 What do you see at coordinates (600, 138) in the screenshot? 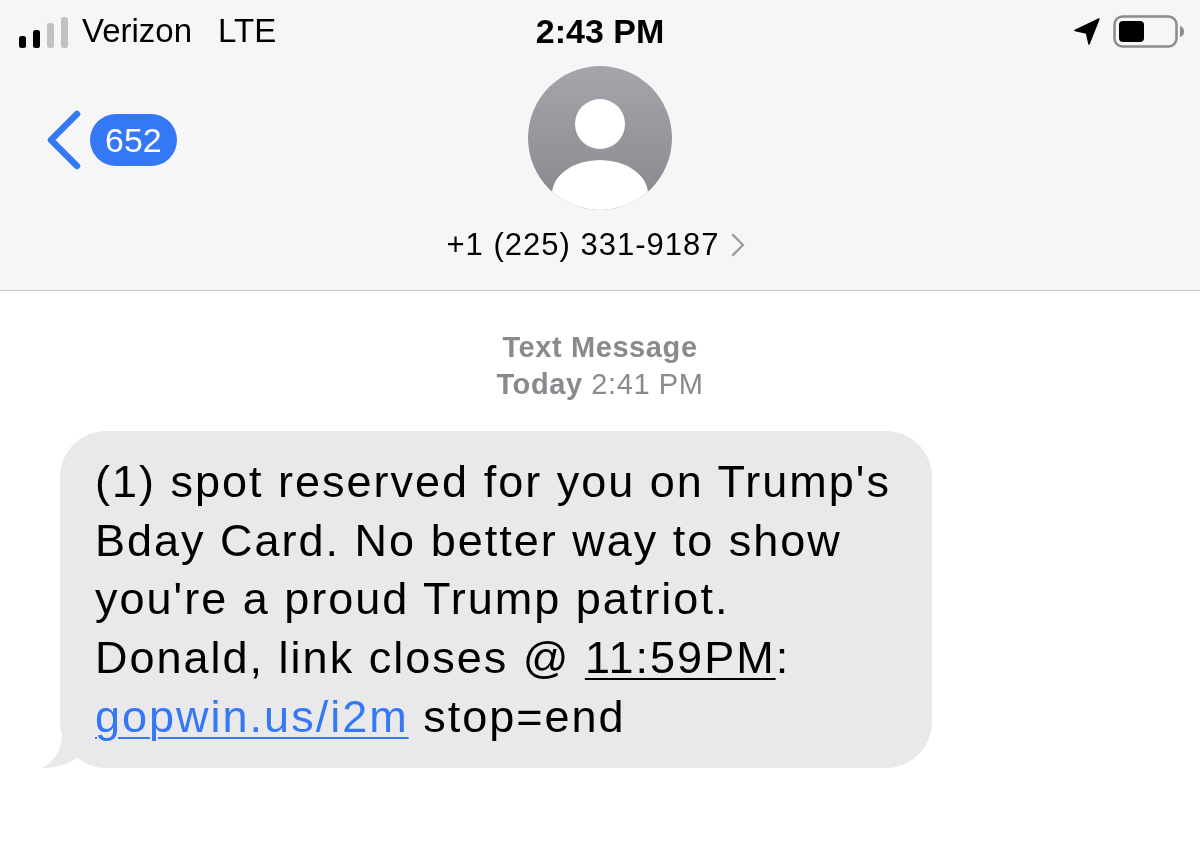
I see `avatar-icon` at bounding box center [600, 138].